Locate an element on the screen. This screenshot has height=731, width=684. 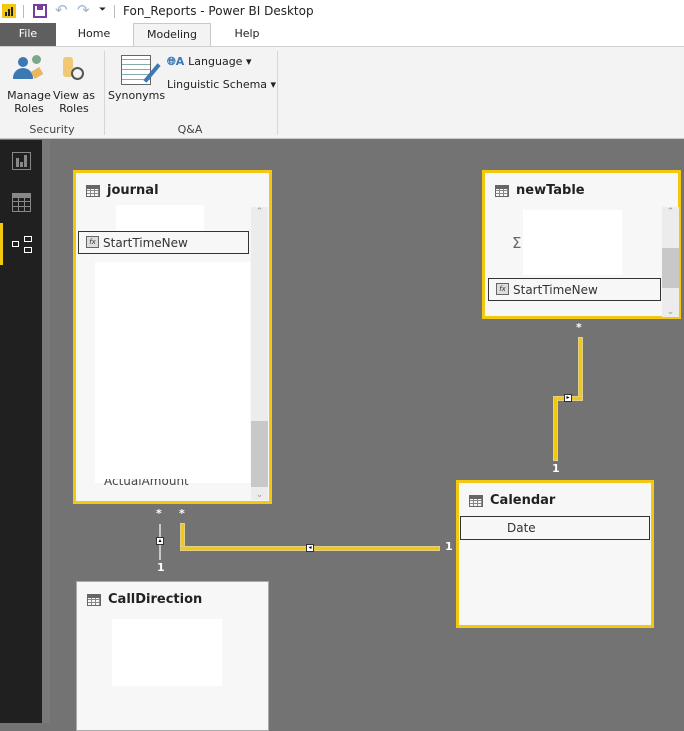
field-actualamount: ActualAmount is located at coordinates (146, 485).